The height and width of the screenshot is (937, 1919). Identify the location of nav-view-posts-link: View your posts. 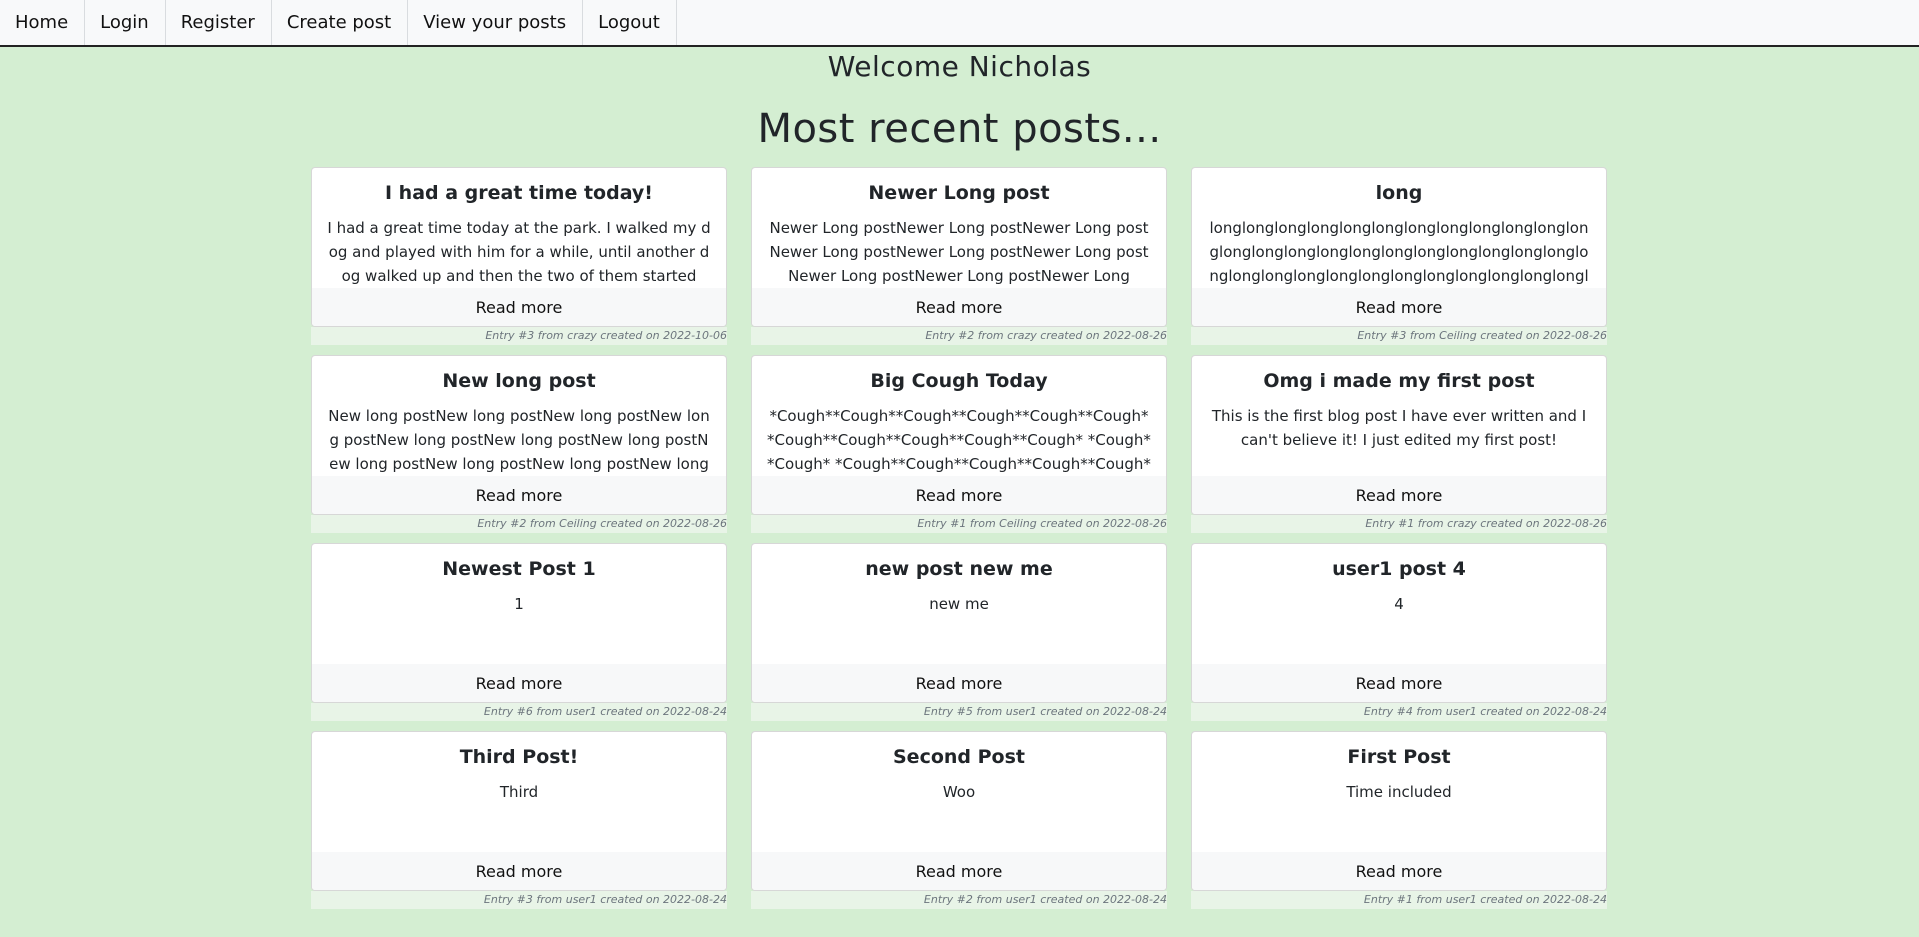
(496, 22).